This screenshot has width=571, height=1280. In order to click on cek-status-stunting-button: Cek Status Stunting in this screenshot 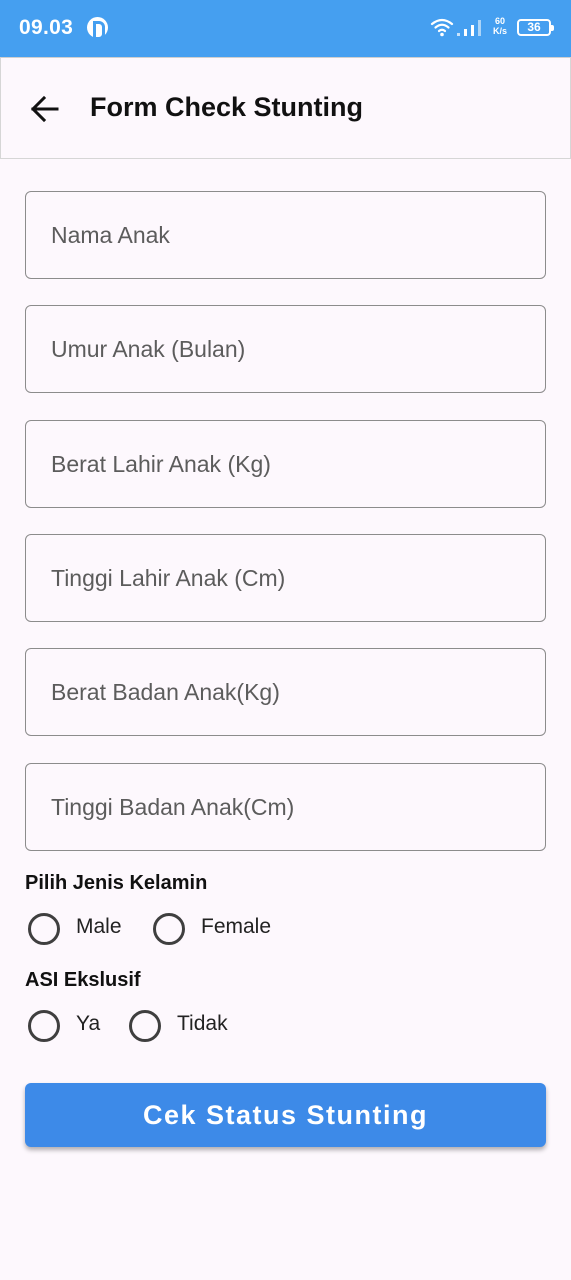, I will do `click(285, 1115)`.